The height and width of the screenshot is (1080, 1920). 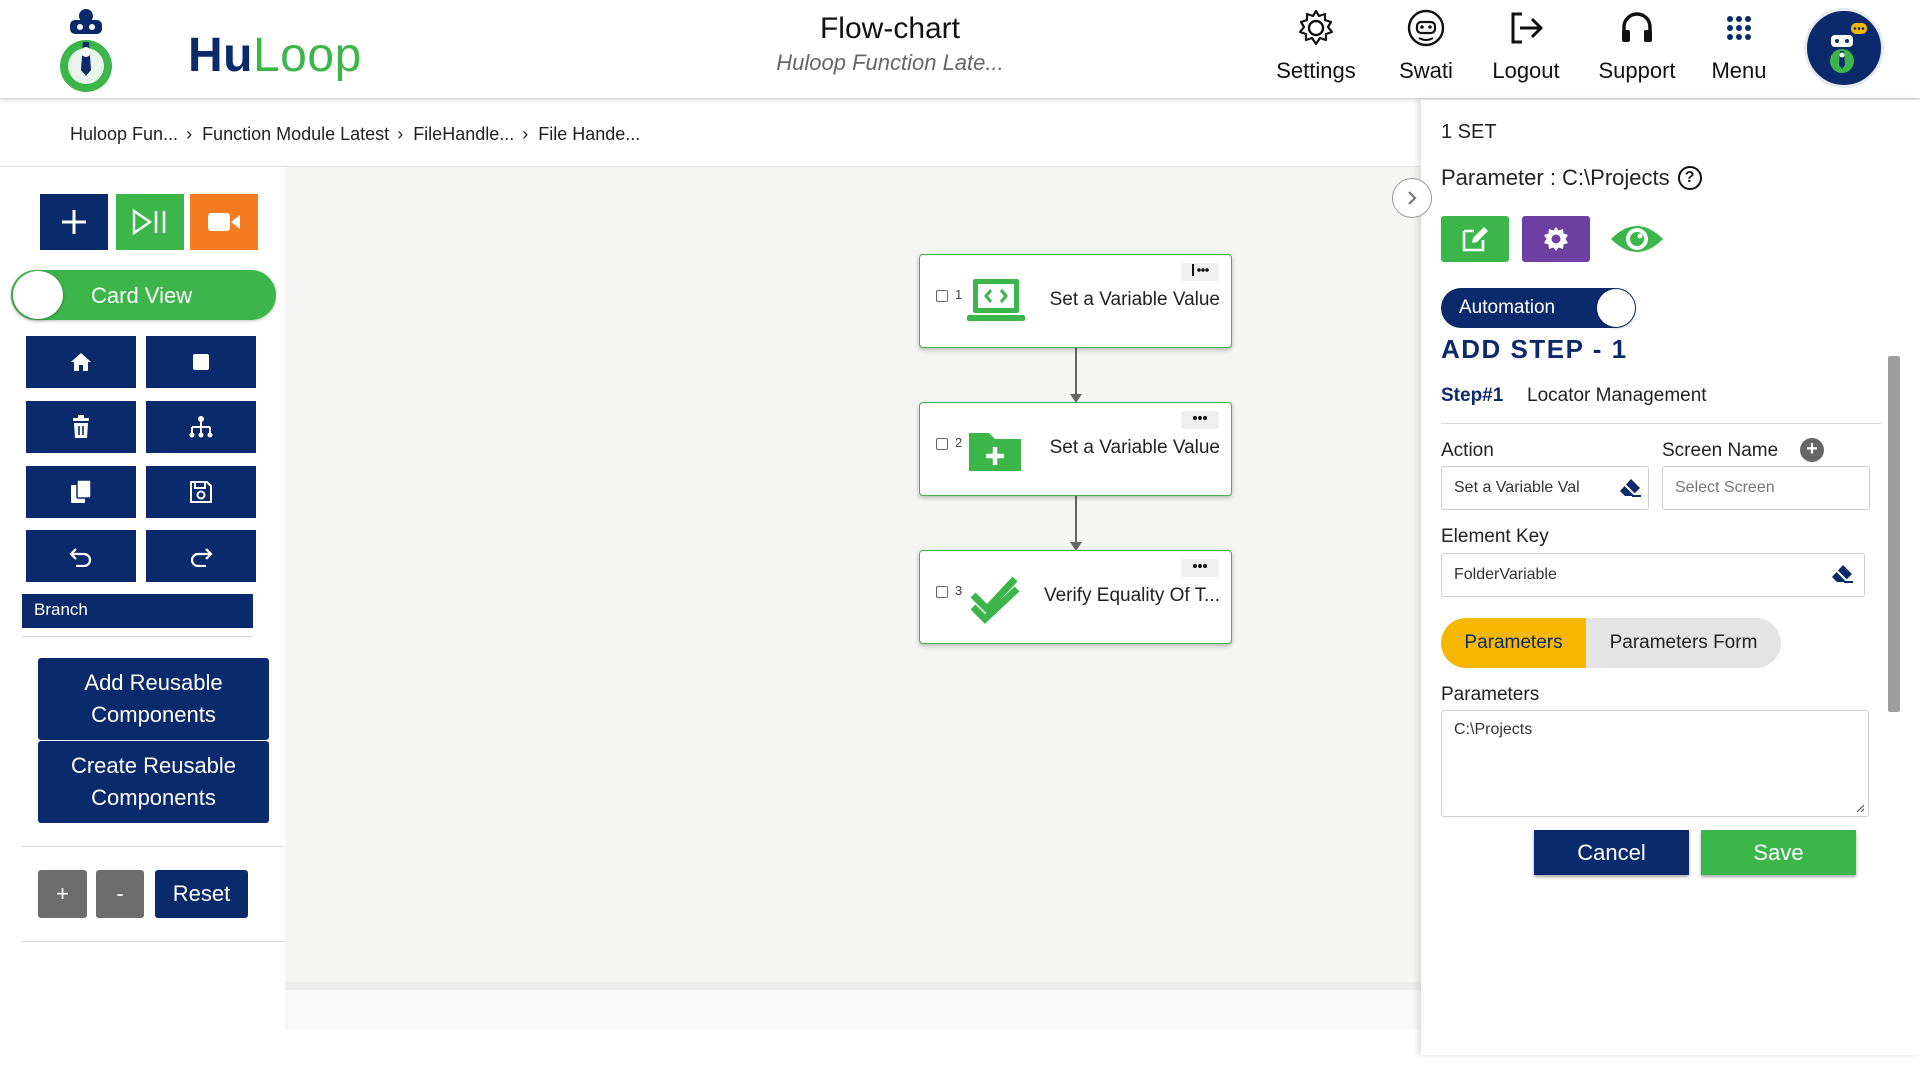 What do you see at coordinates (1571, 178) in the screenshot?
I see `parameter-summary: Parameter : C:\Projects ?` at bounding box center [1571, 178].